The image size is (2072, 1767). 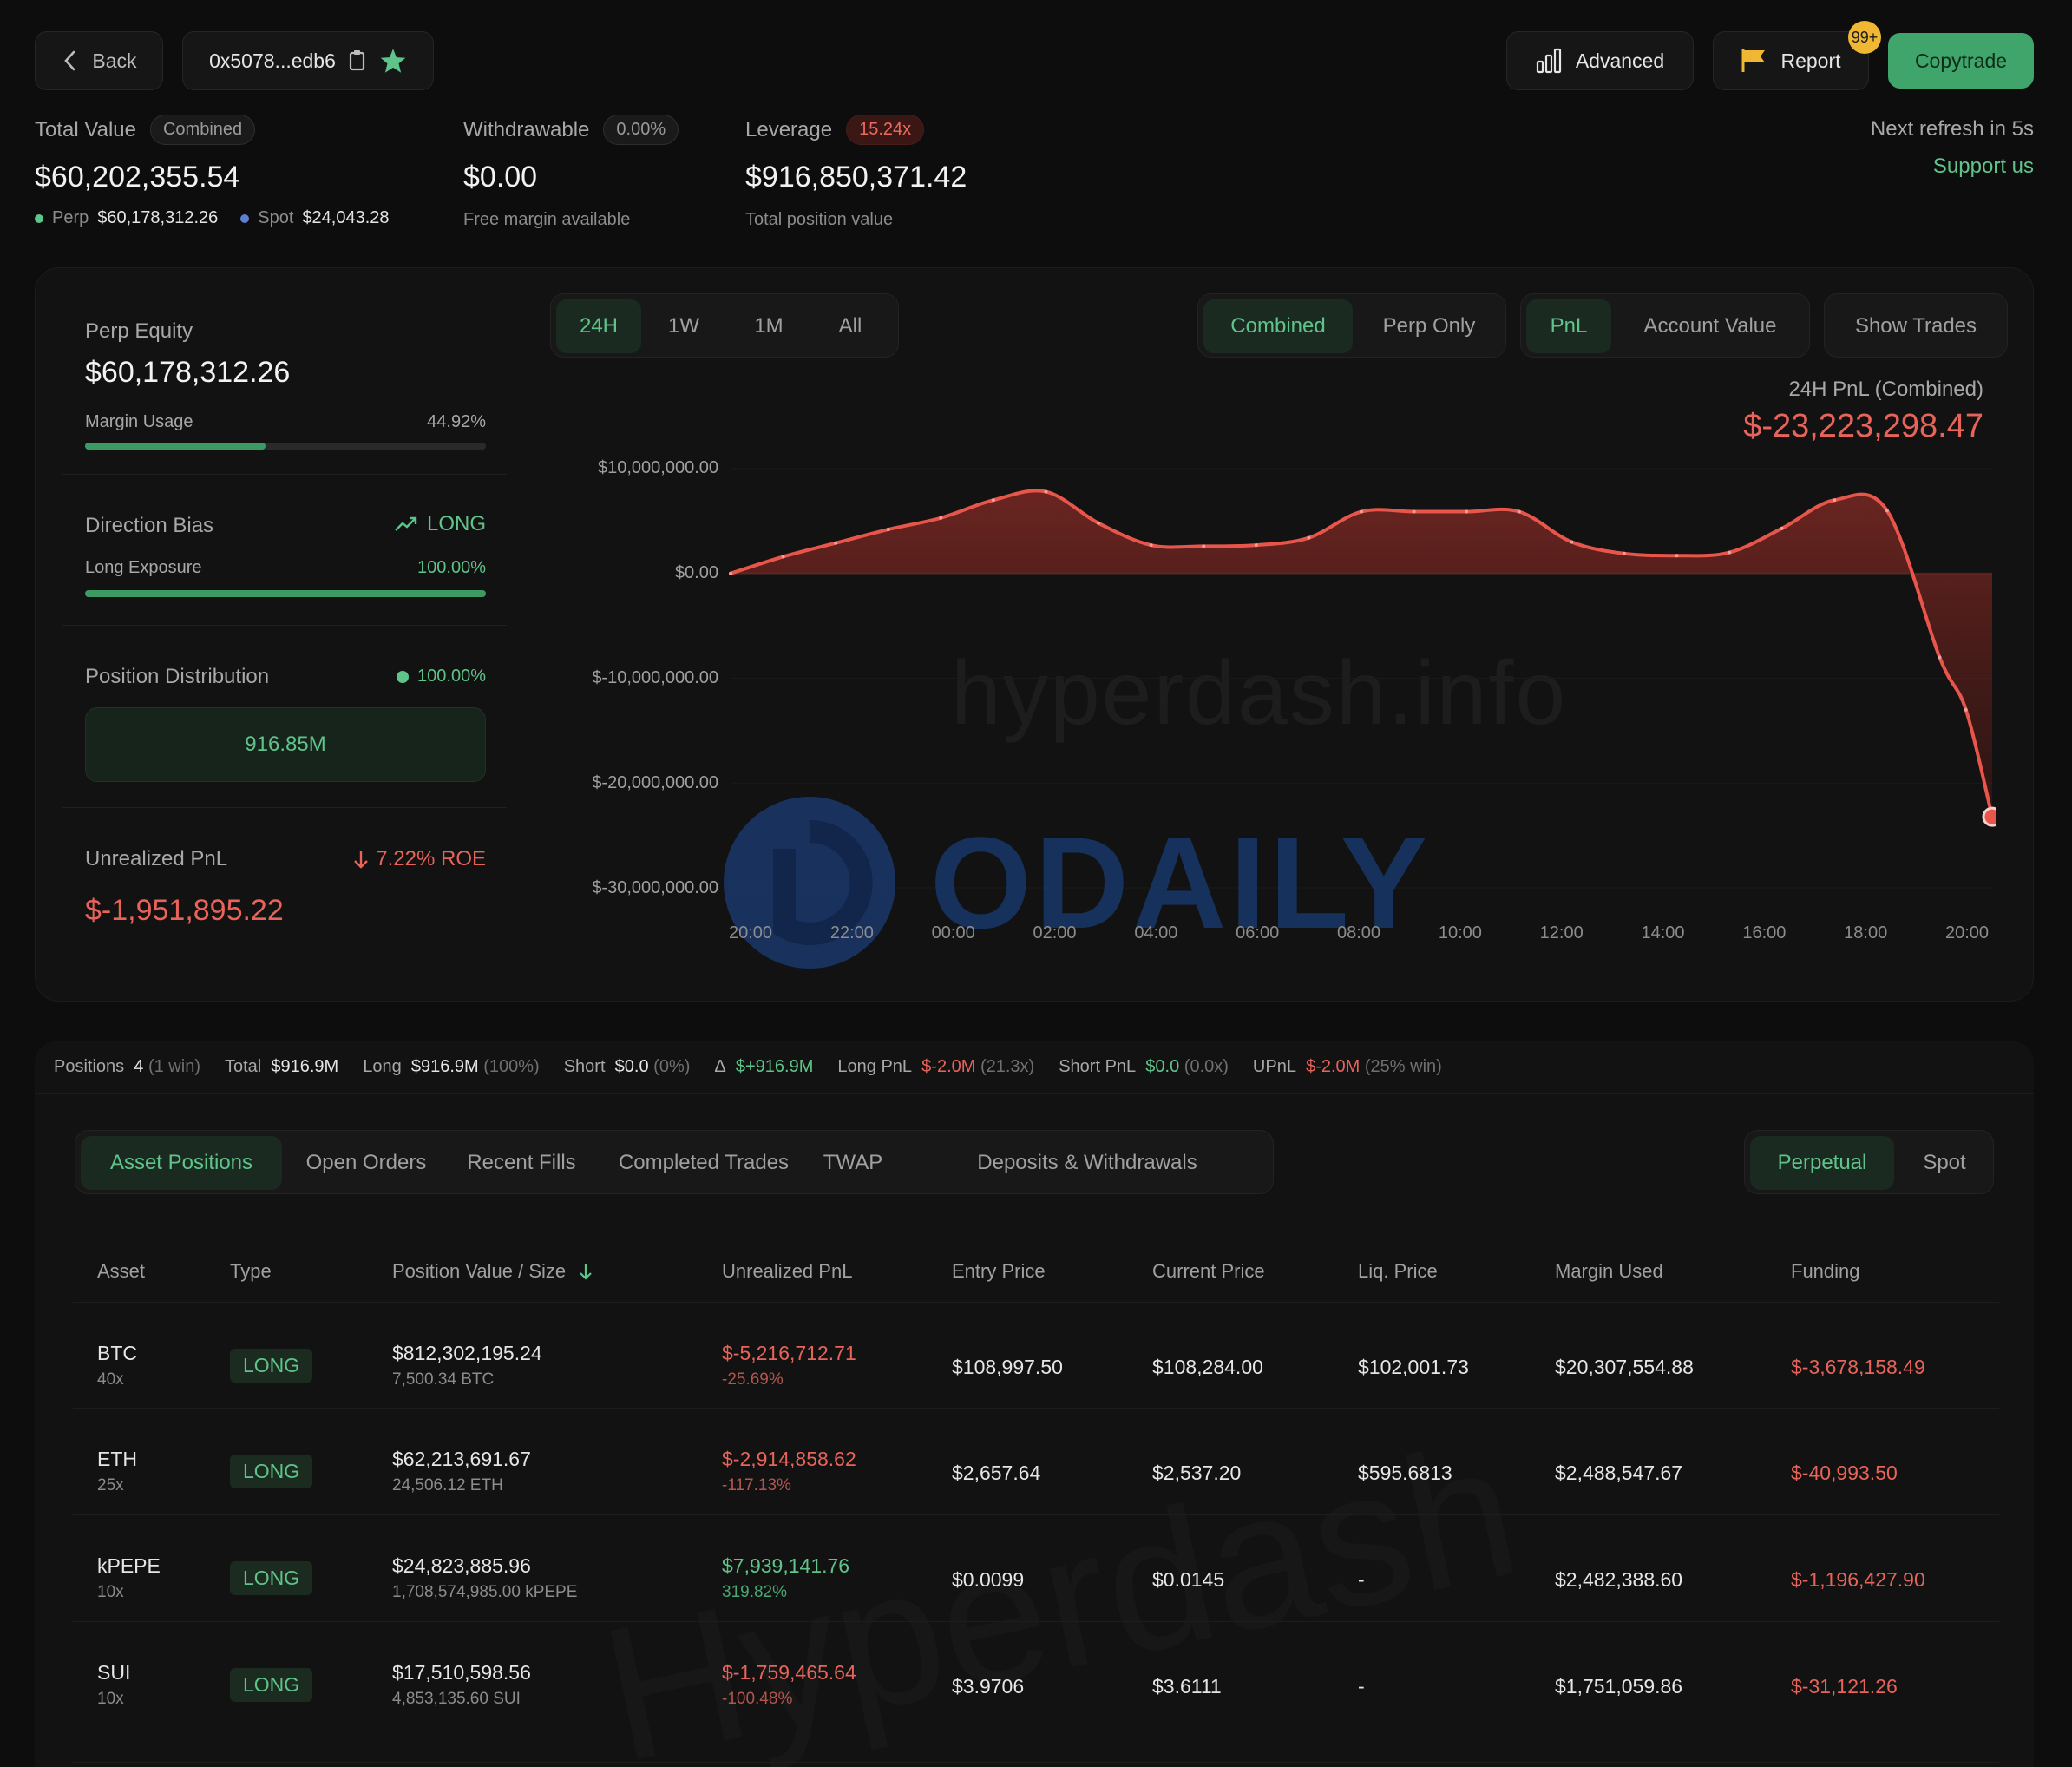 I want to click on tab-combined: Combined, so click(x=1278, y=326).